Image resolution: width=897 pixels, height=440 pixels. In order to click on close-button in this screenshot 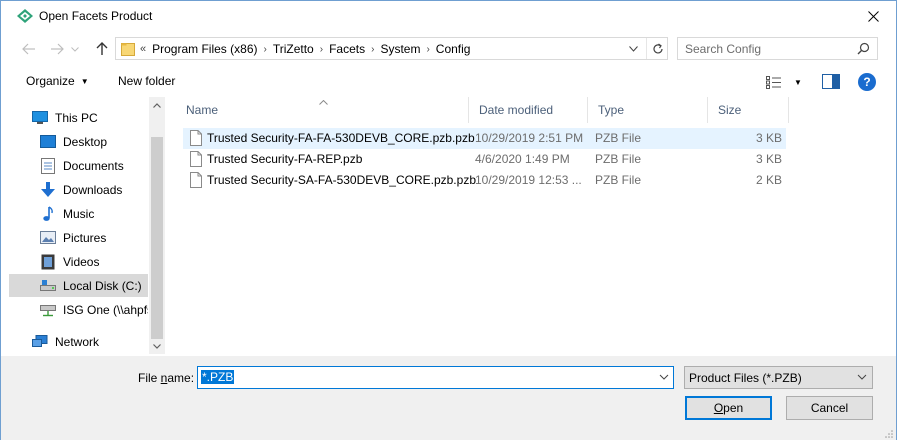, I will do `click(873, 16)`.